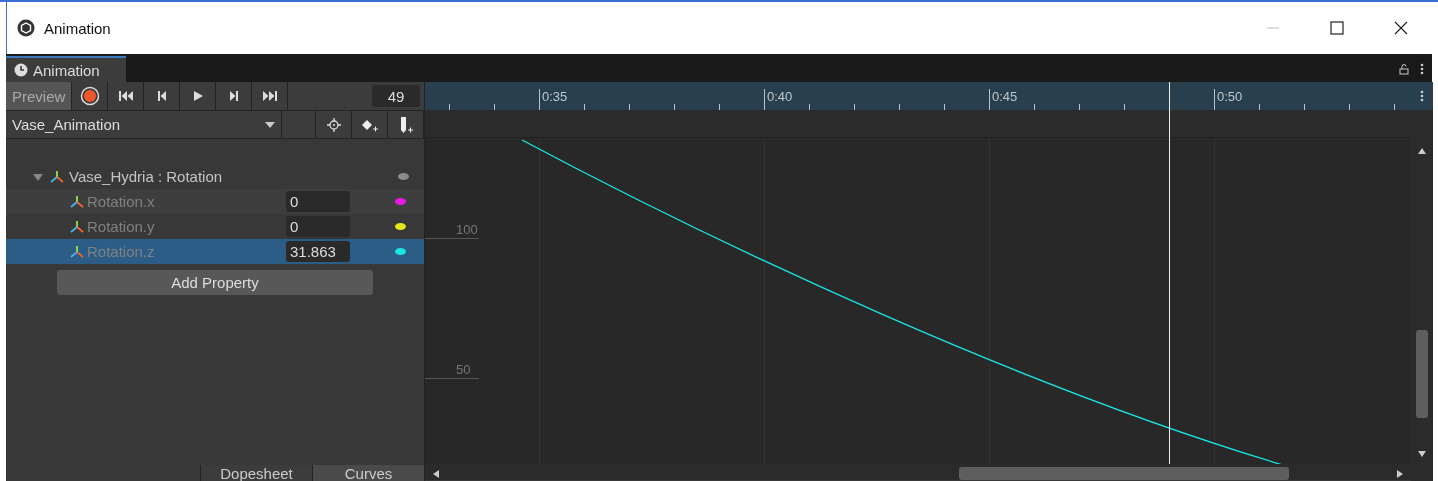 The image size is (1438, 481). Describe the element at coordinates (233, 96) in the screenshot. I see `next-key-icon` at that location.